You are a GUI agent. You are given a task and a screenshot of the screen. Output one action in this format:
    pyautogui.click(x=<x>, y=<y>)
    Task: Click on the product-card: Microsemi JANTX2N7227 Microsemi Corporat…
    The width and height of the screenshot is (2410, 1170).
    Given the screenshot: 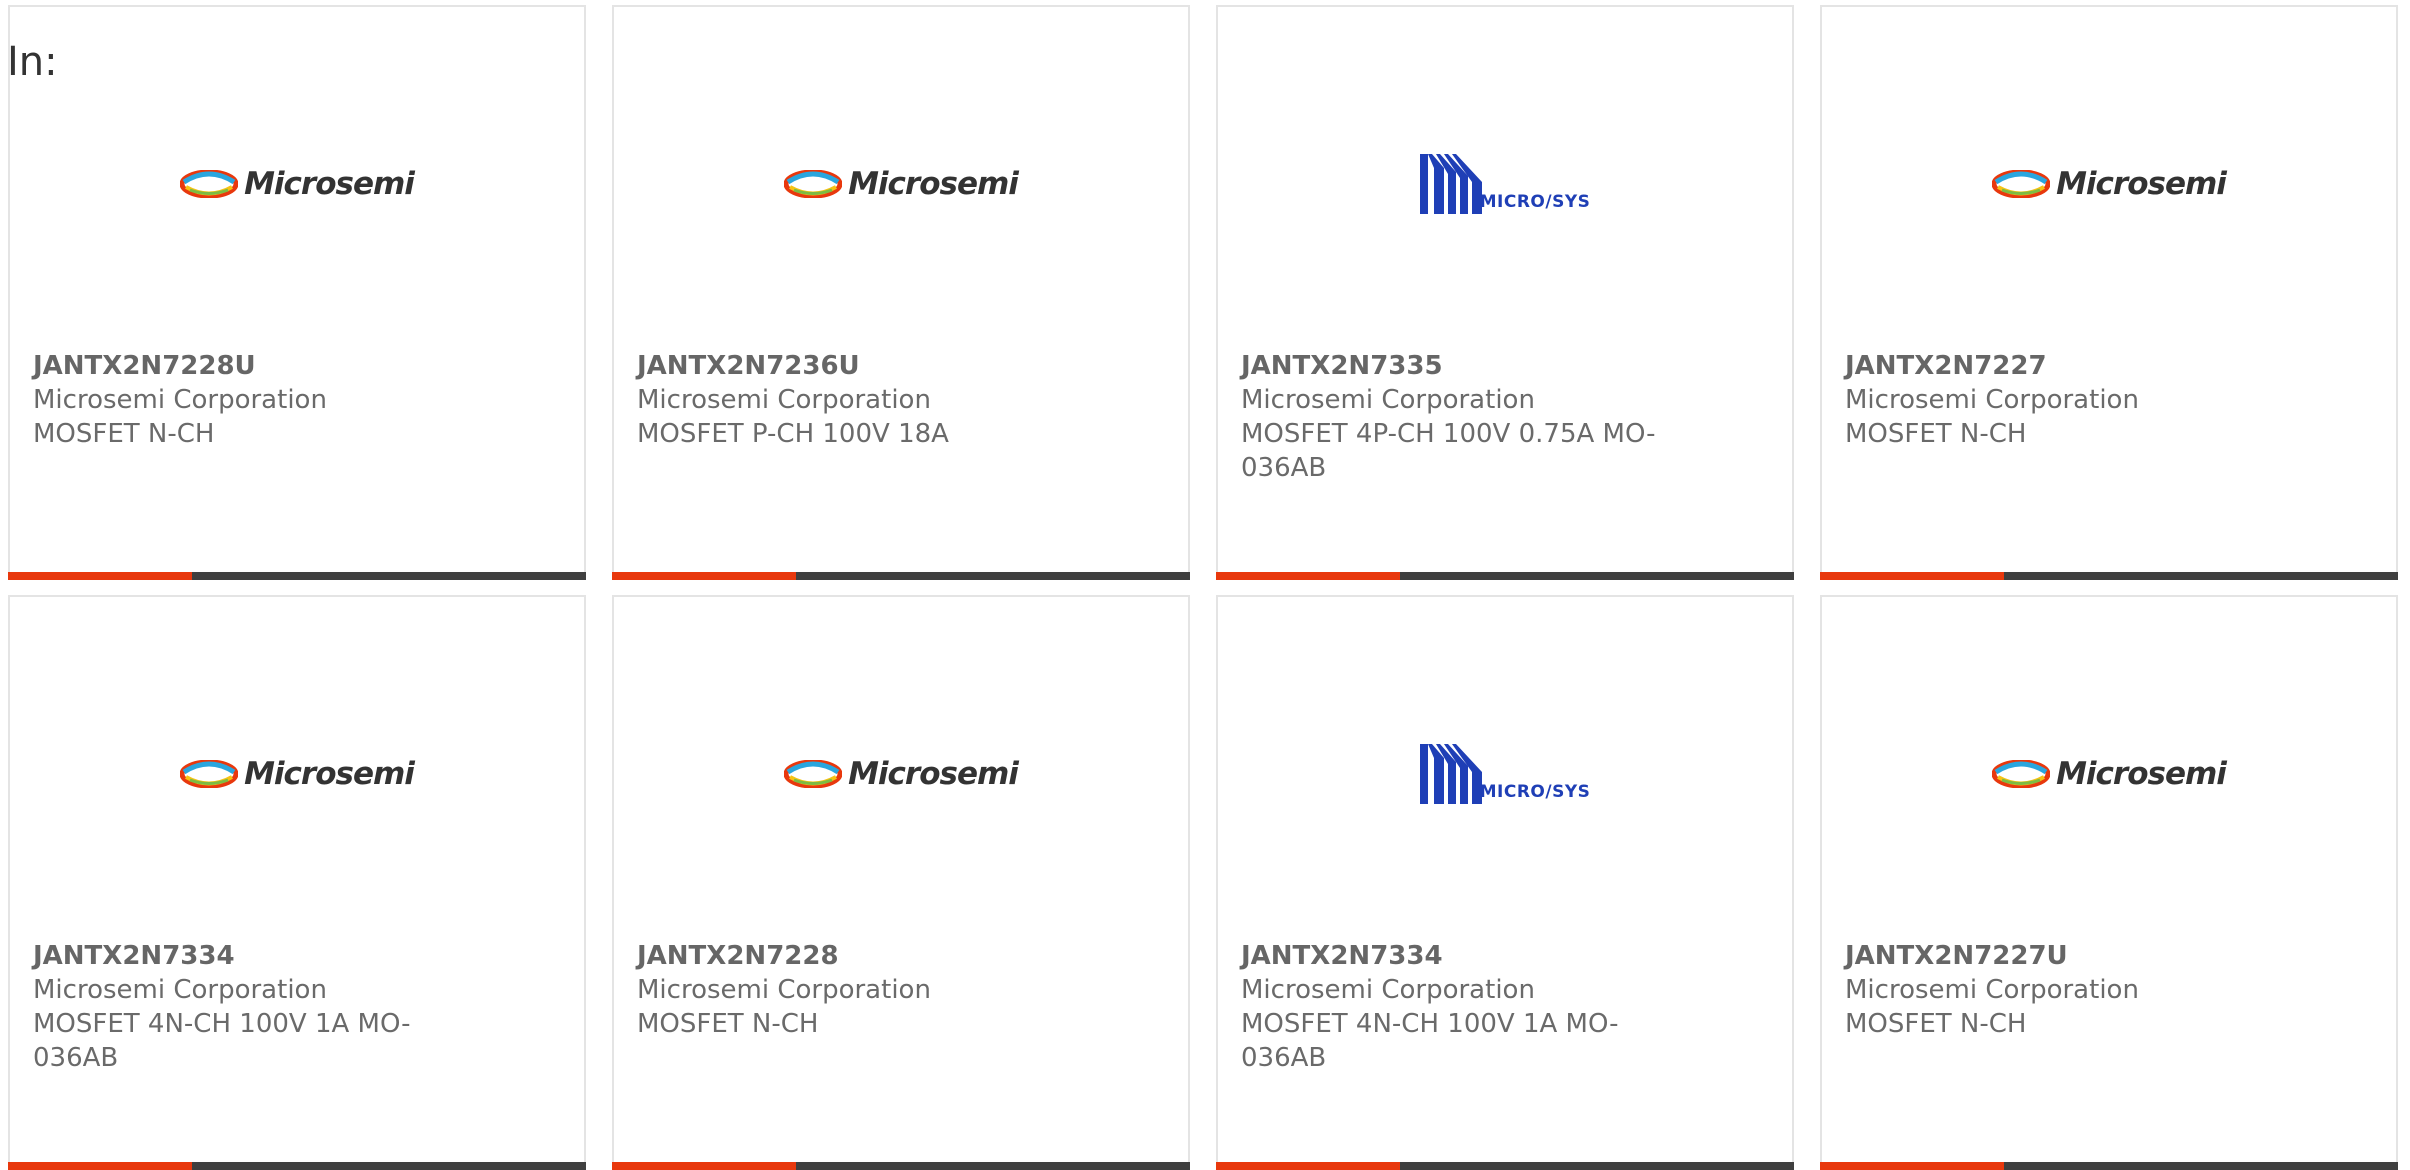 What is the action you would take?
    pyautogui.click(x=2109, y=292)
    